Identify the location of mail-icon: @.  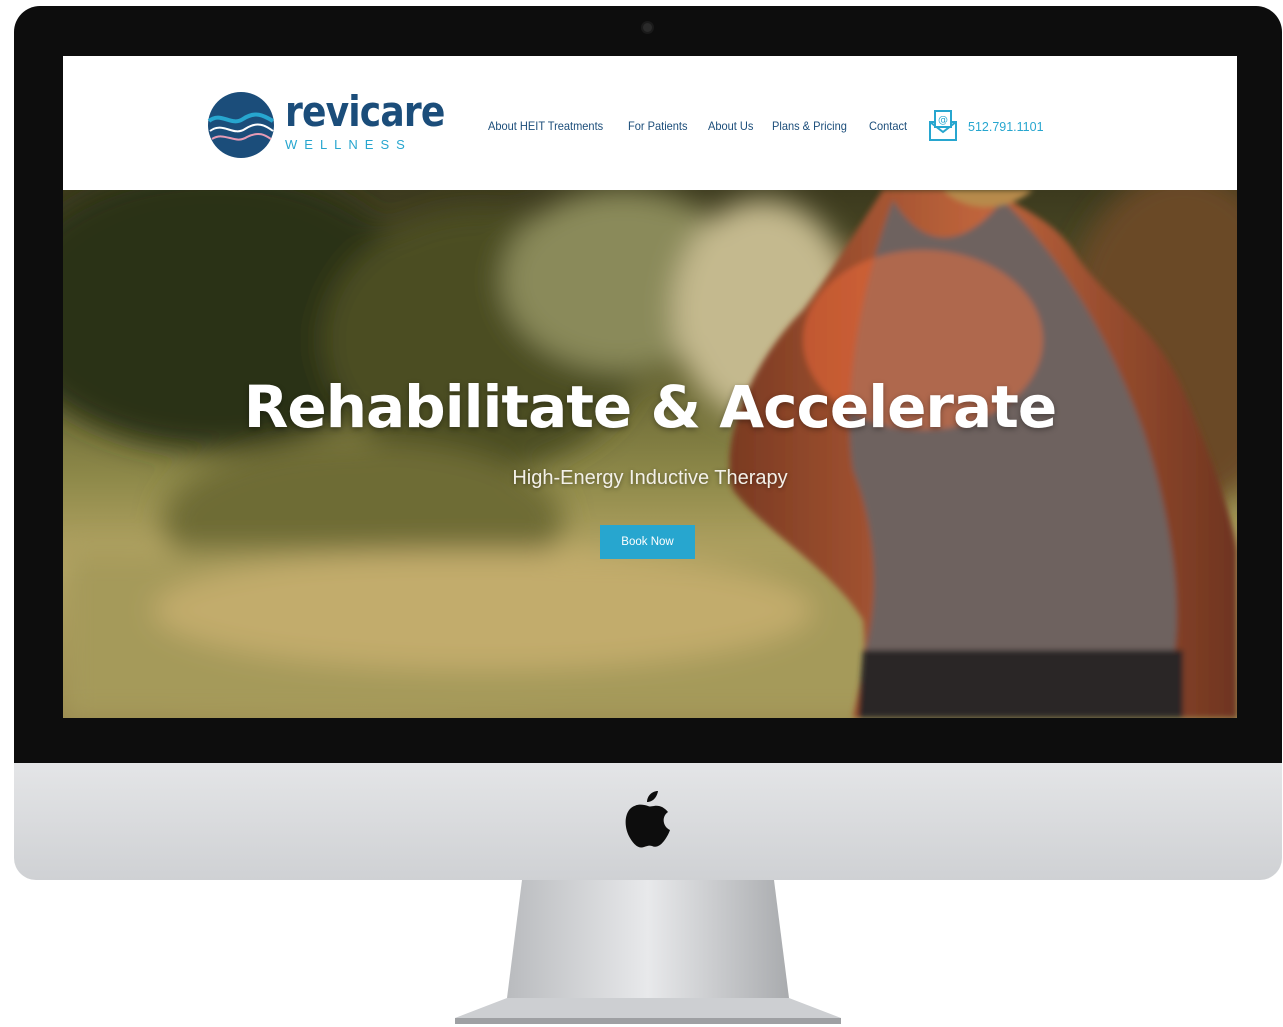
(943, 126).